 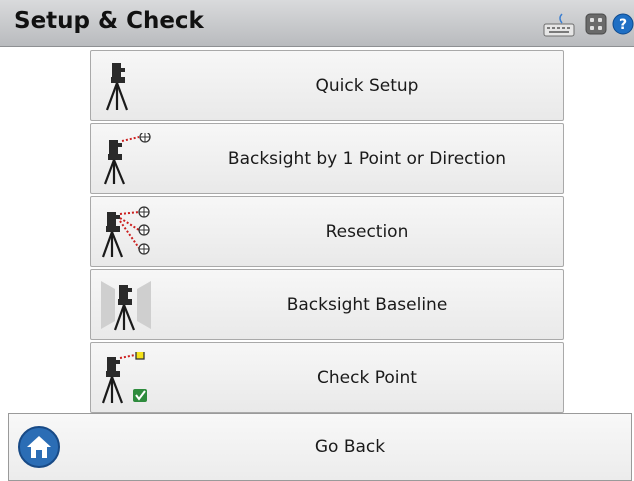 What do you see at coordinates (125, 232) in the screenshot?
I see `resection-icon` at bounding box center [125, 232].